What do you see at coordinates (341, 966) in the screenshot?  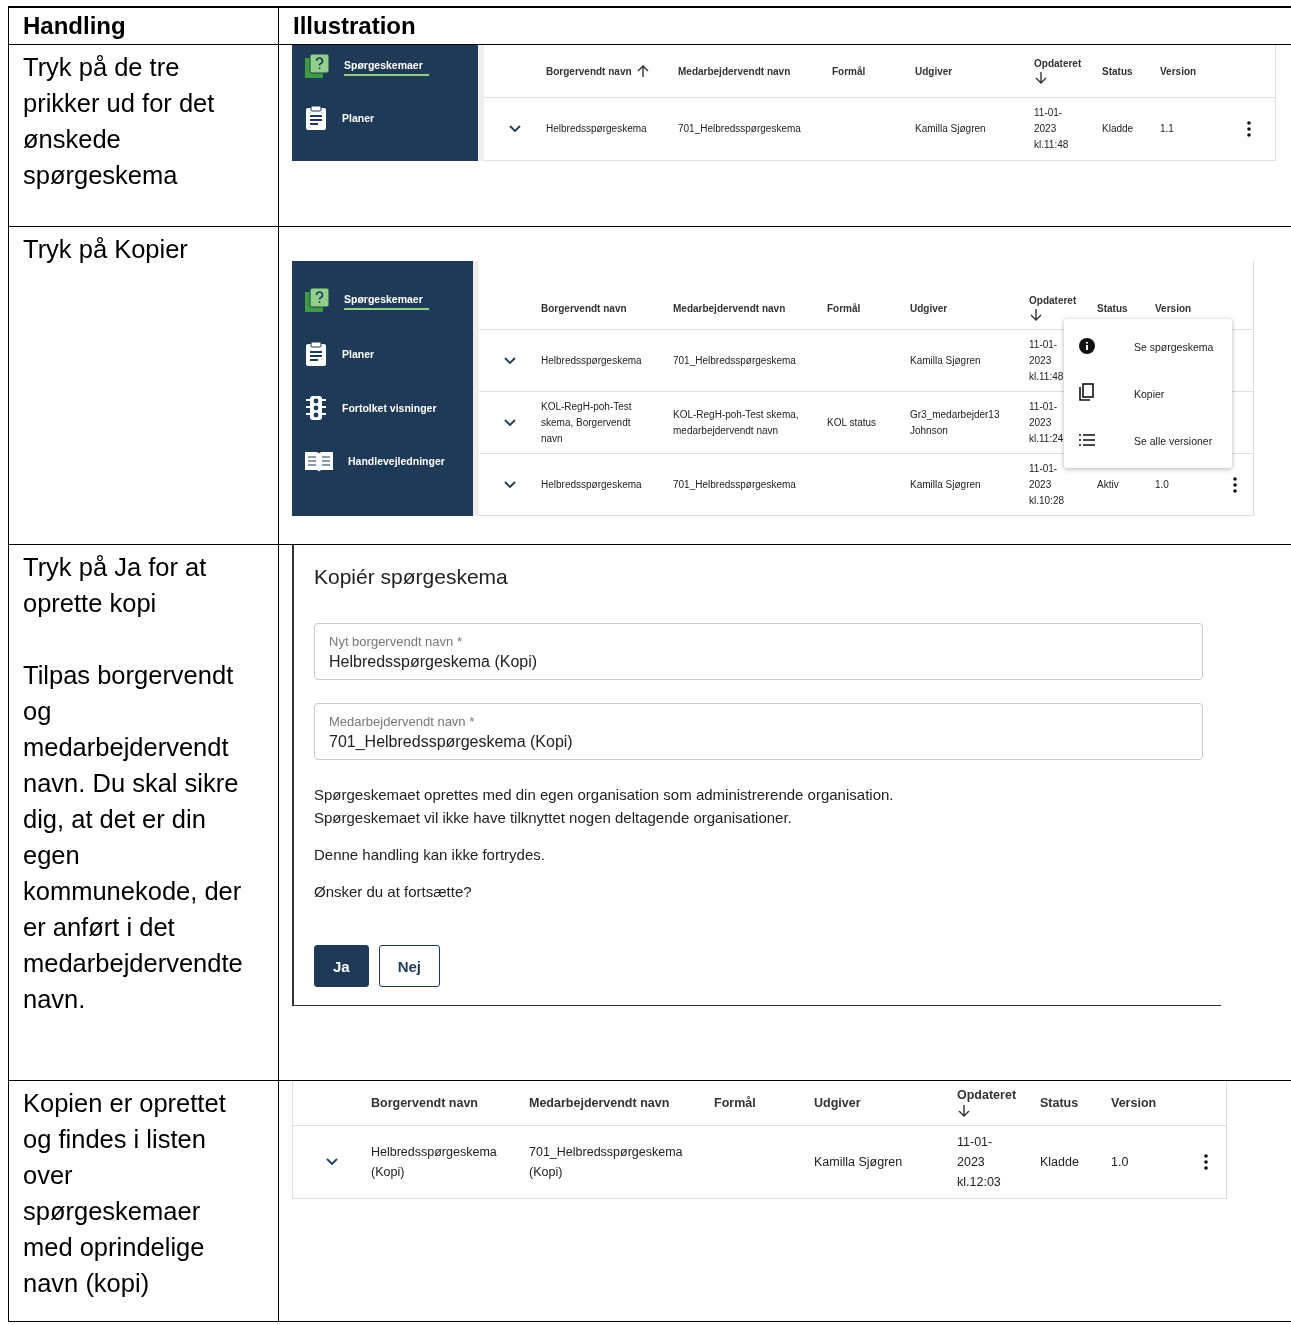 I see `confirm-button: Ja` at bounding box center [341, 966].